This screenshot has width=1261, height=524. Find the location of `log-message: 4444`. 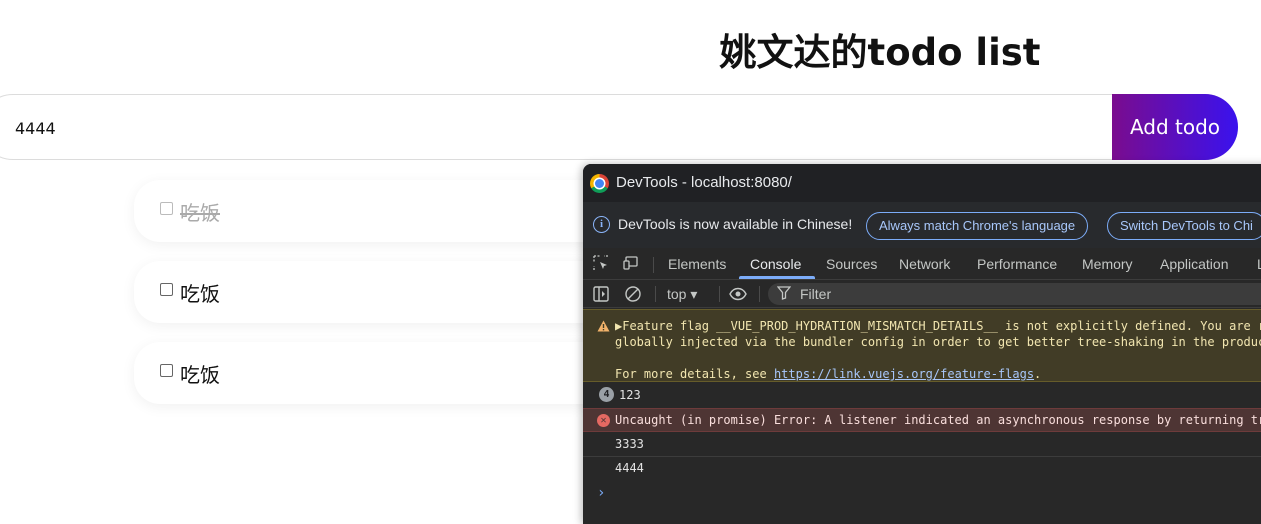

log-message: 4444 is located at coordinates (629, 468).